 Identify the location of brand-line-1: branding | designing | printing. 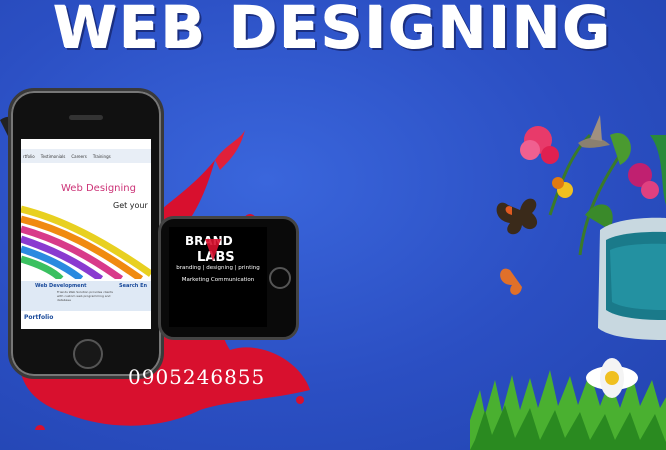
(218, 268).